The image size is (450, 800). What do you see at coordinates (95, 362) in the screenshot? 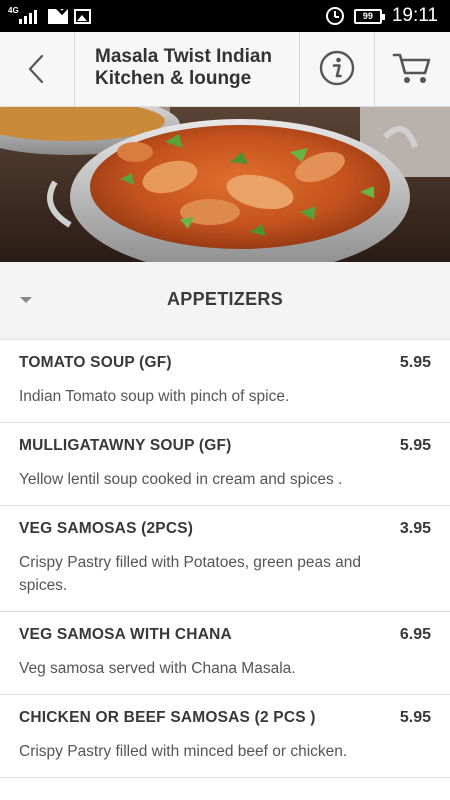
I see `menu-item-name: TOMATO SOUP (GF)` at bounding box center [95, 362].